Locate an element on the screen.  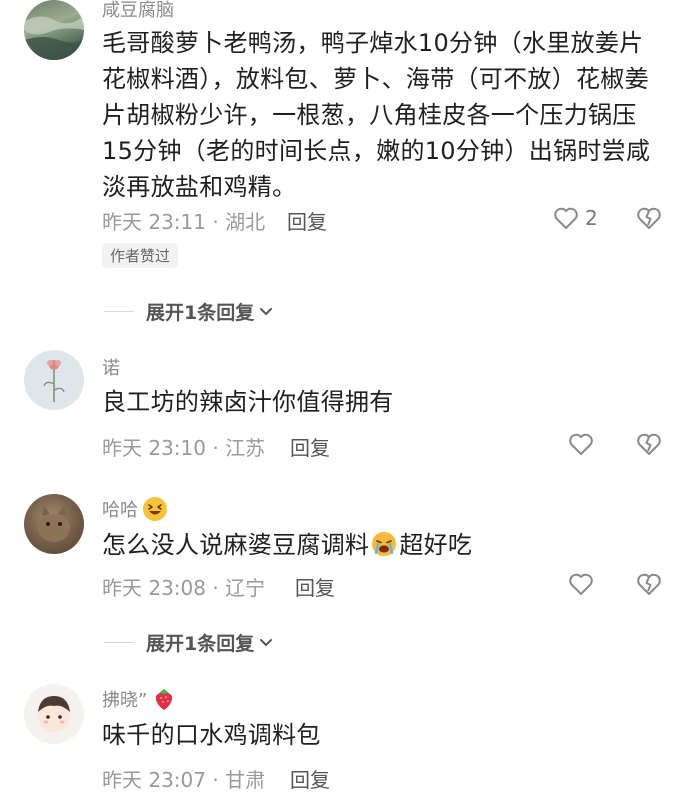
avatar-pet-image is located at coordinates (54, 524).